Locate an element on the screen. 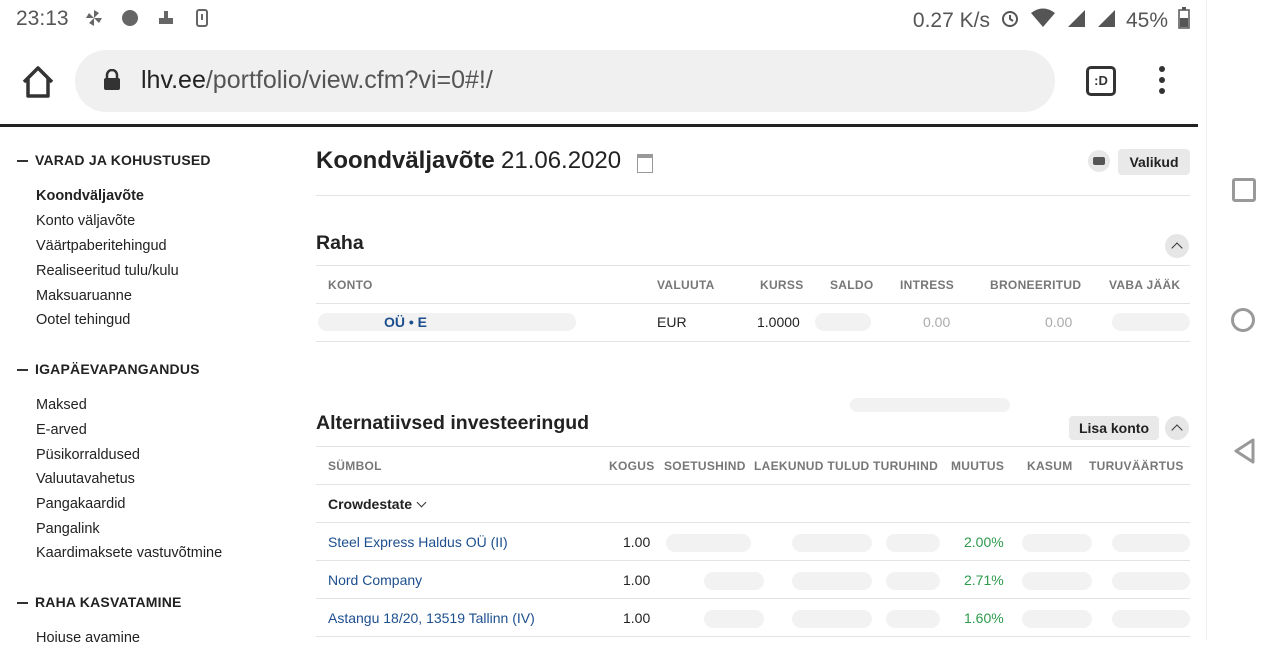 The image size is (1280, 646). sidebar-item-hoiuse-avamine: Hoiuse avamine is located at coordinates (88, 638).